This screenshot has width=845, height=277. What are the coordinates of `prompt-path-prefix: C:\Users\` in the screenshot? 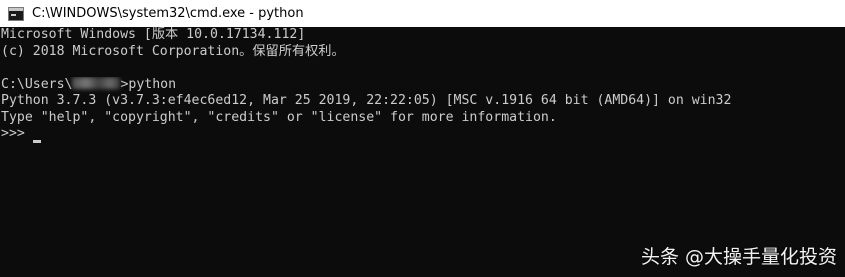 It's located at (37, 84).